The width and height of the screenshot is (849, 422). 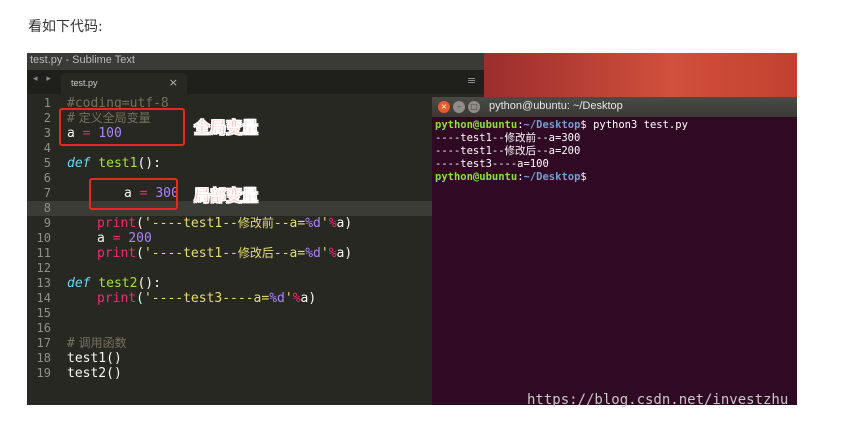 What do you see at coordinates (65, 27) in the screenshot?
I see `intro-text: 看如下代码:` at bounding box center [65, 27].